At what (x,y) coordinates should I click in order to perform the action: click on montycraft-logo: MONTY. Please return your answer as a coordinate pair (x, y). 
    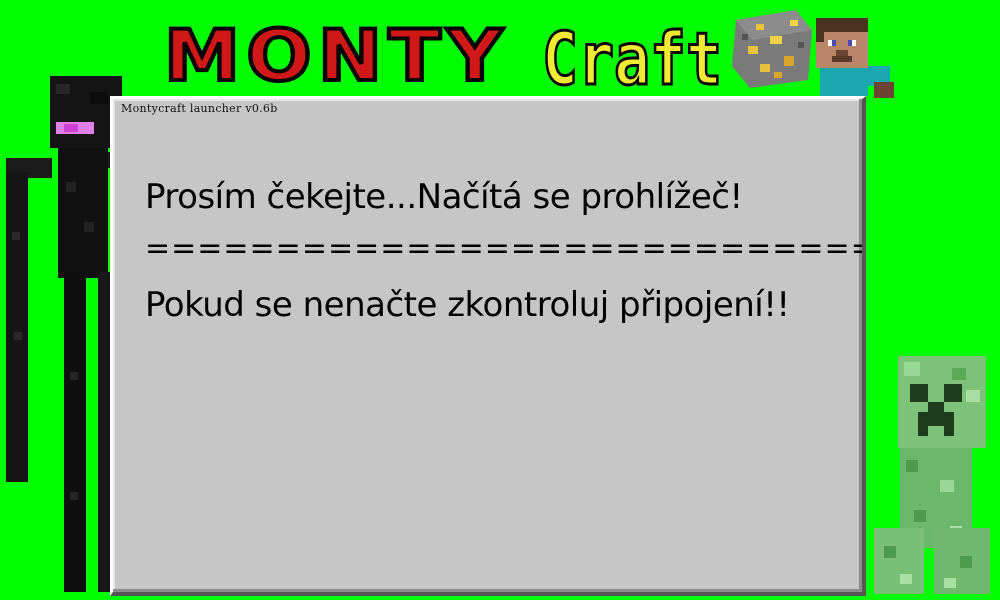
    Looking at the image, I should click on (335, 54).